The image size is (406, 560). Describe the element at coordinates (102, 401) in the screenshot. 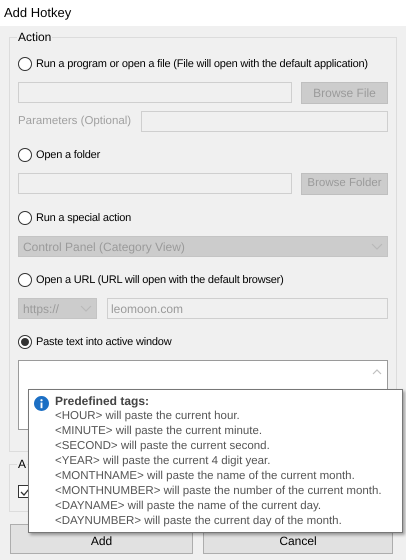

I see `tooltip-title: Predefined tags:` at that location.